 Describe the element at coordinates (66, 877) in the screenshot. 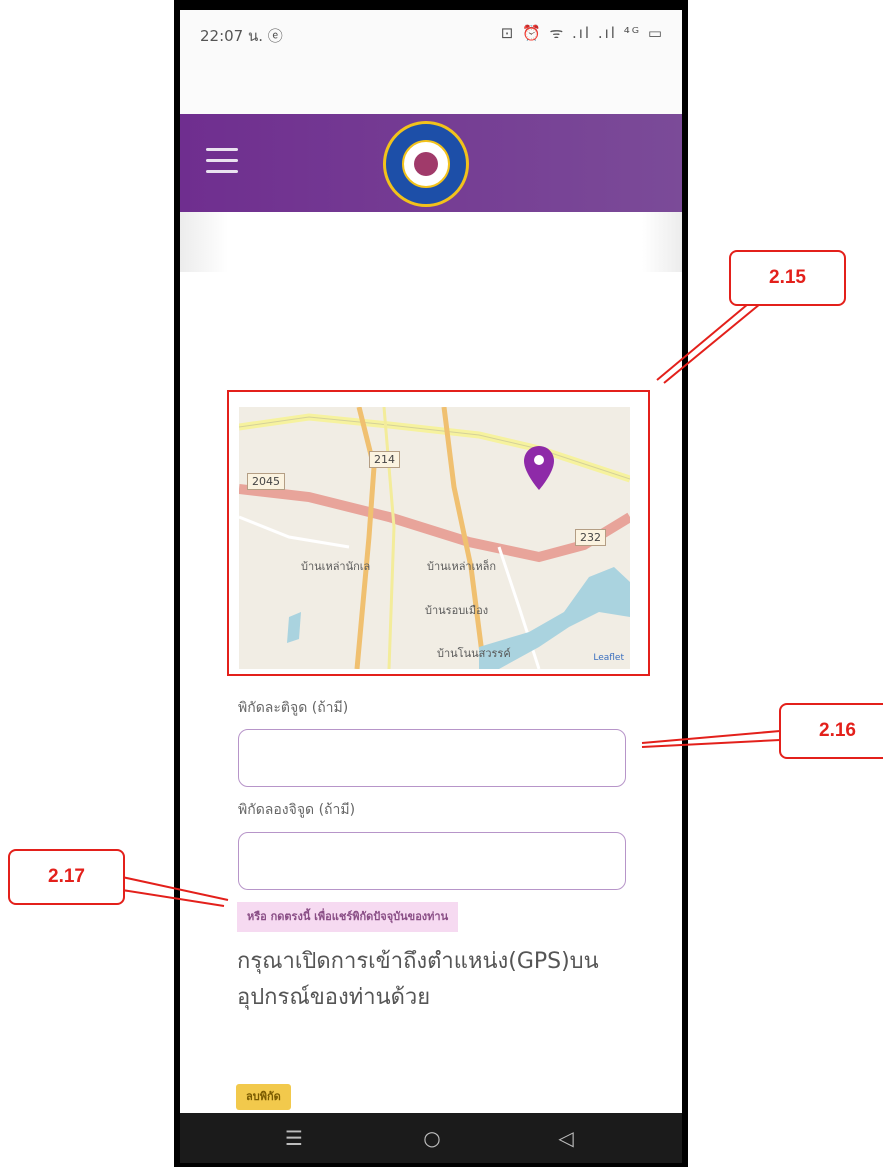

I see `callout-2-17: 2.17` at that location.